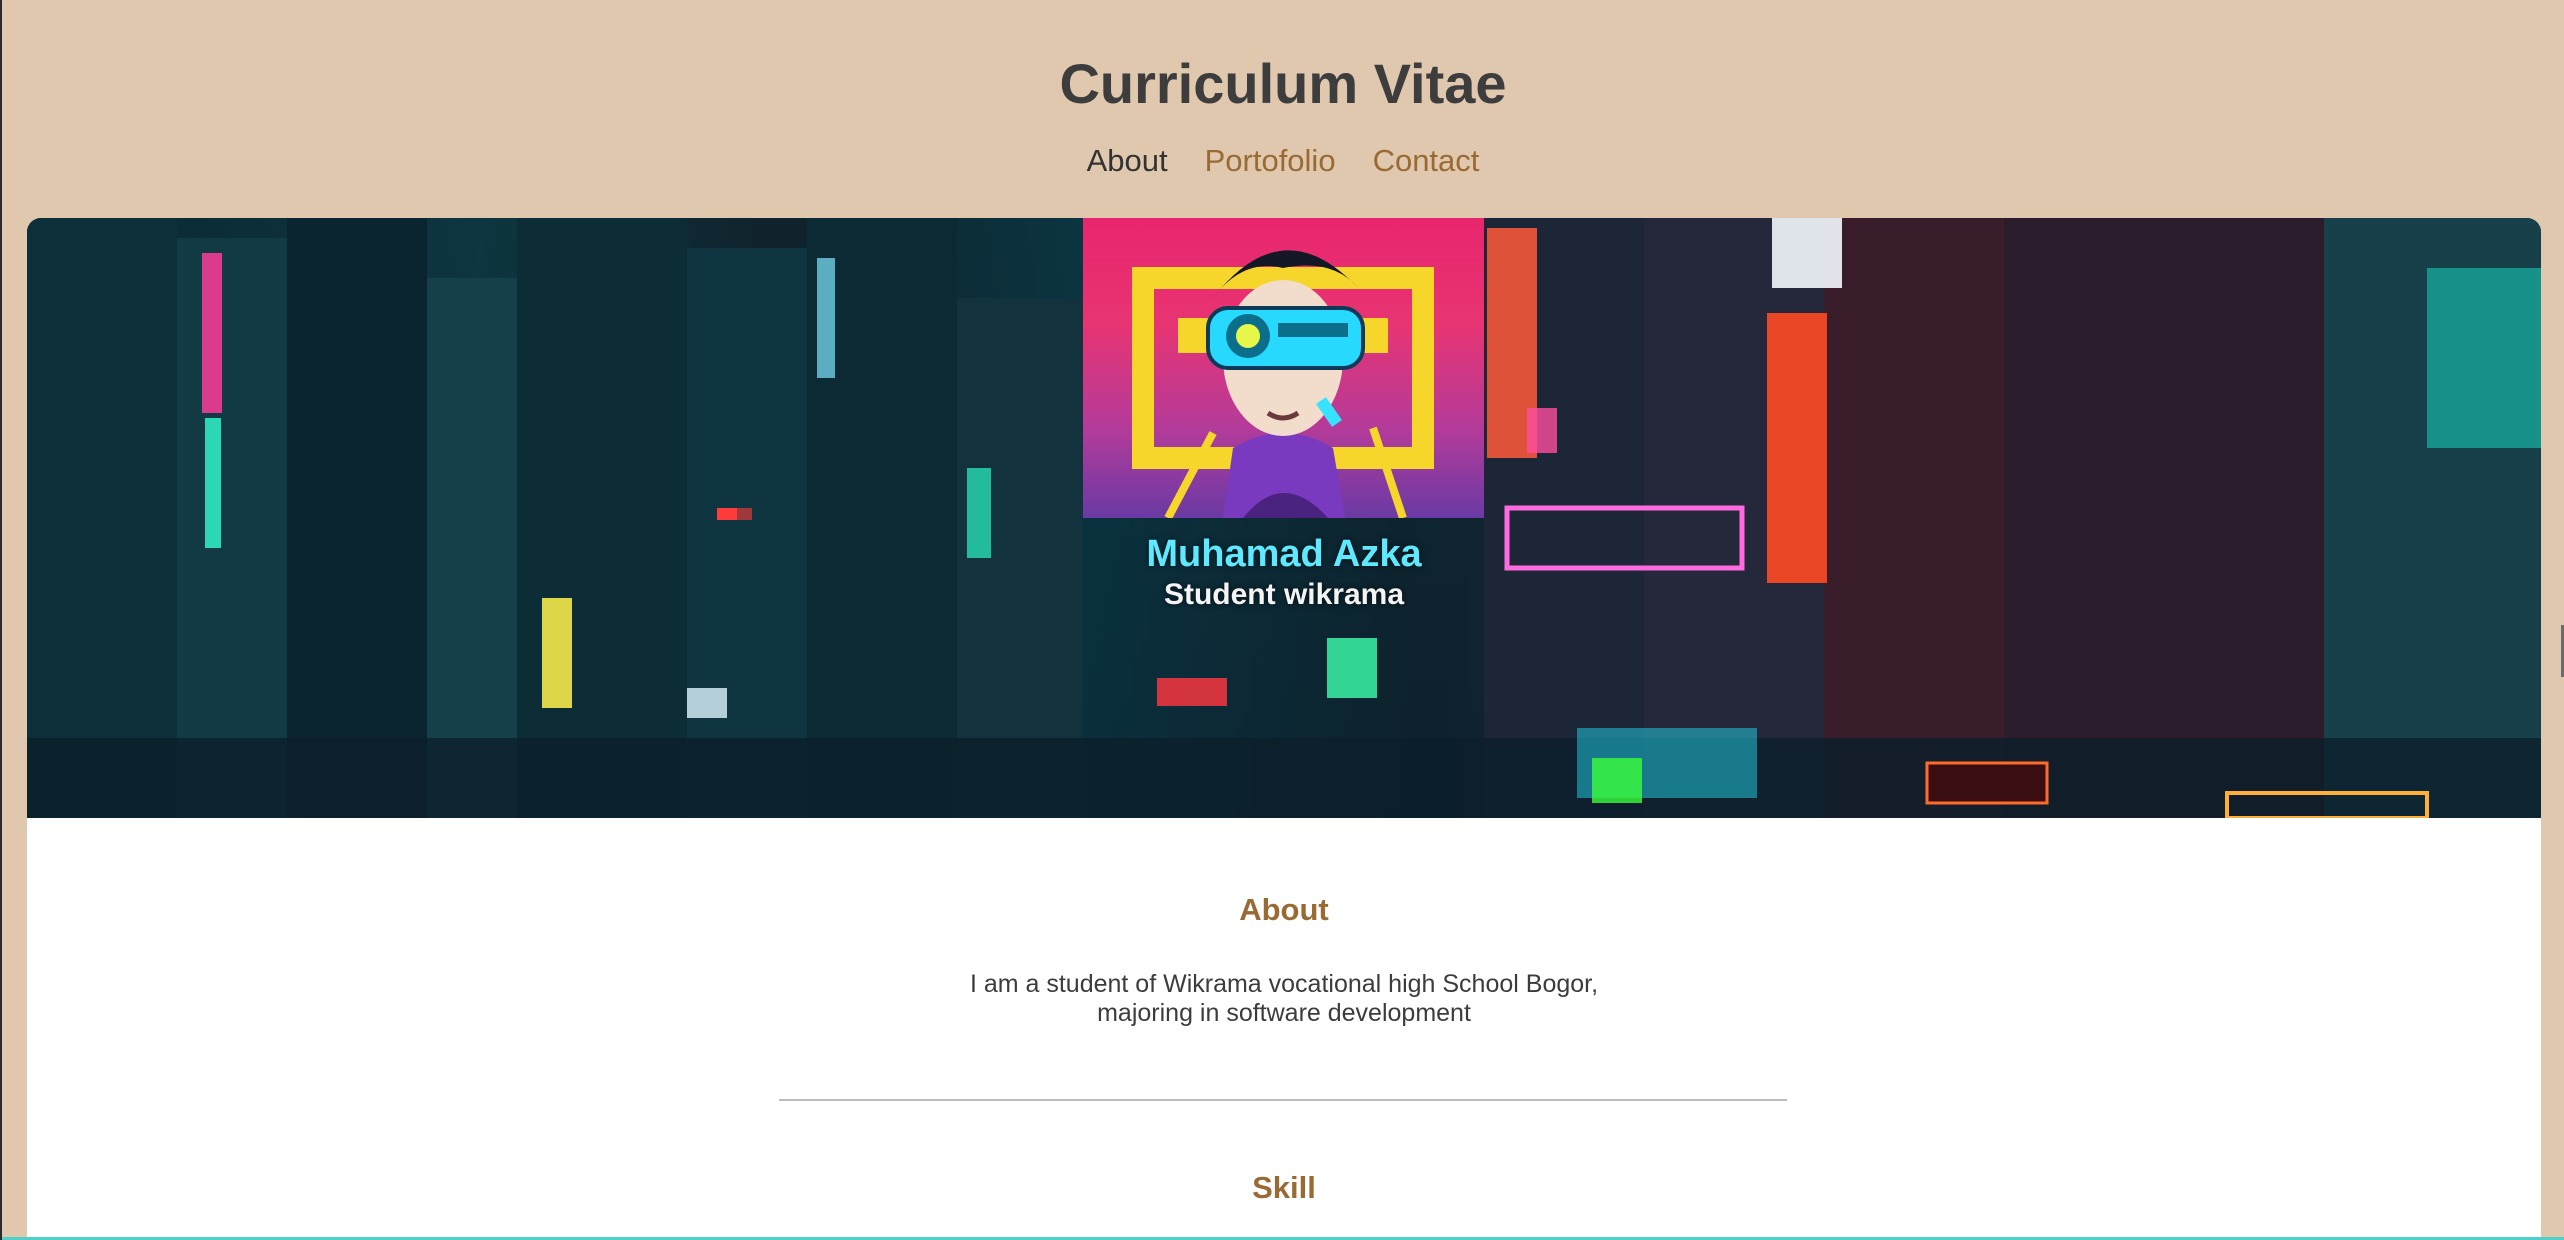  I want to click on hero-name: Muhamad Azka, so click(1284, 554).